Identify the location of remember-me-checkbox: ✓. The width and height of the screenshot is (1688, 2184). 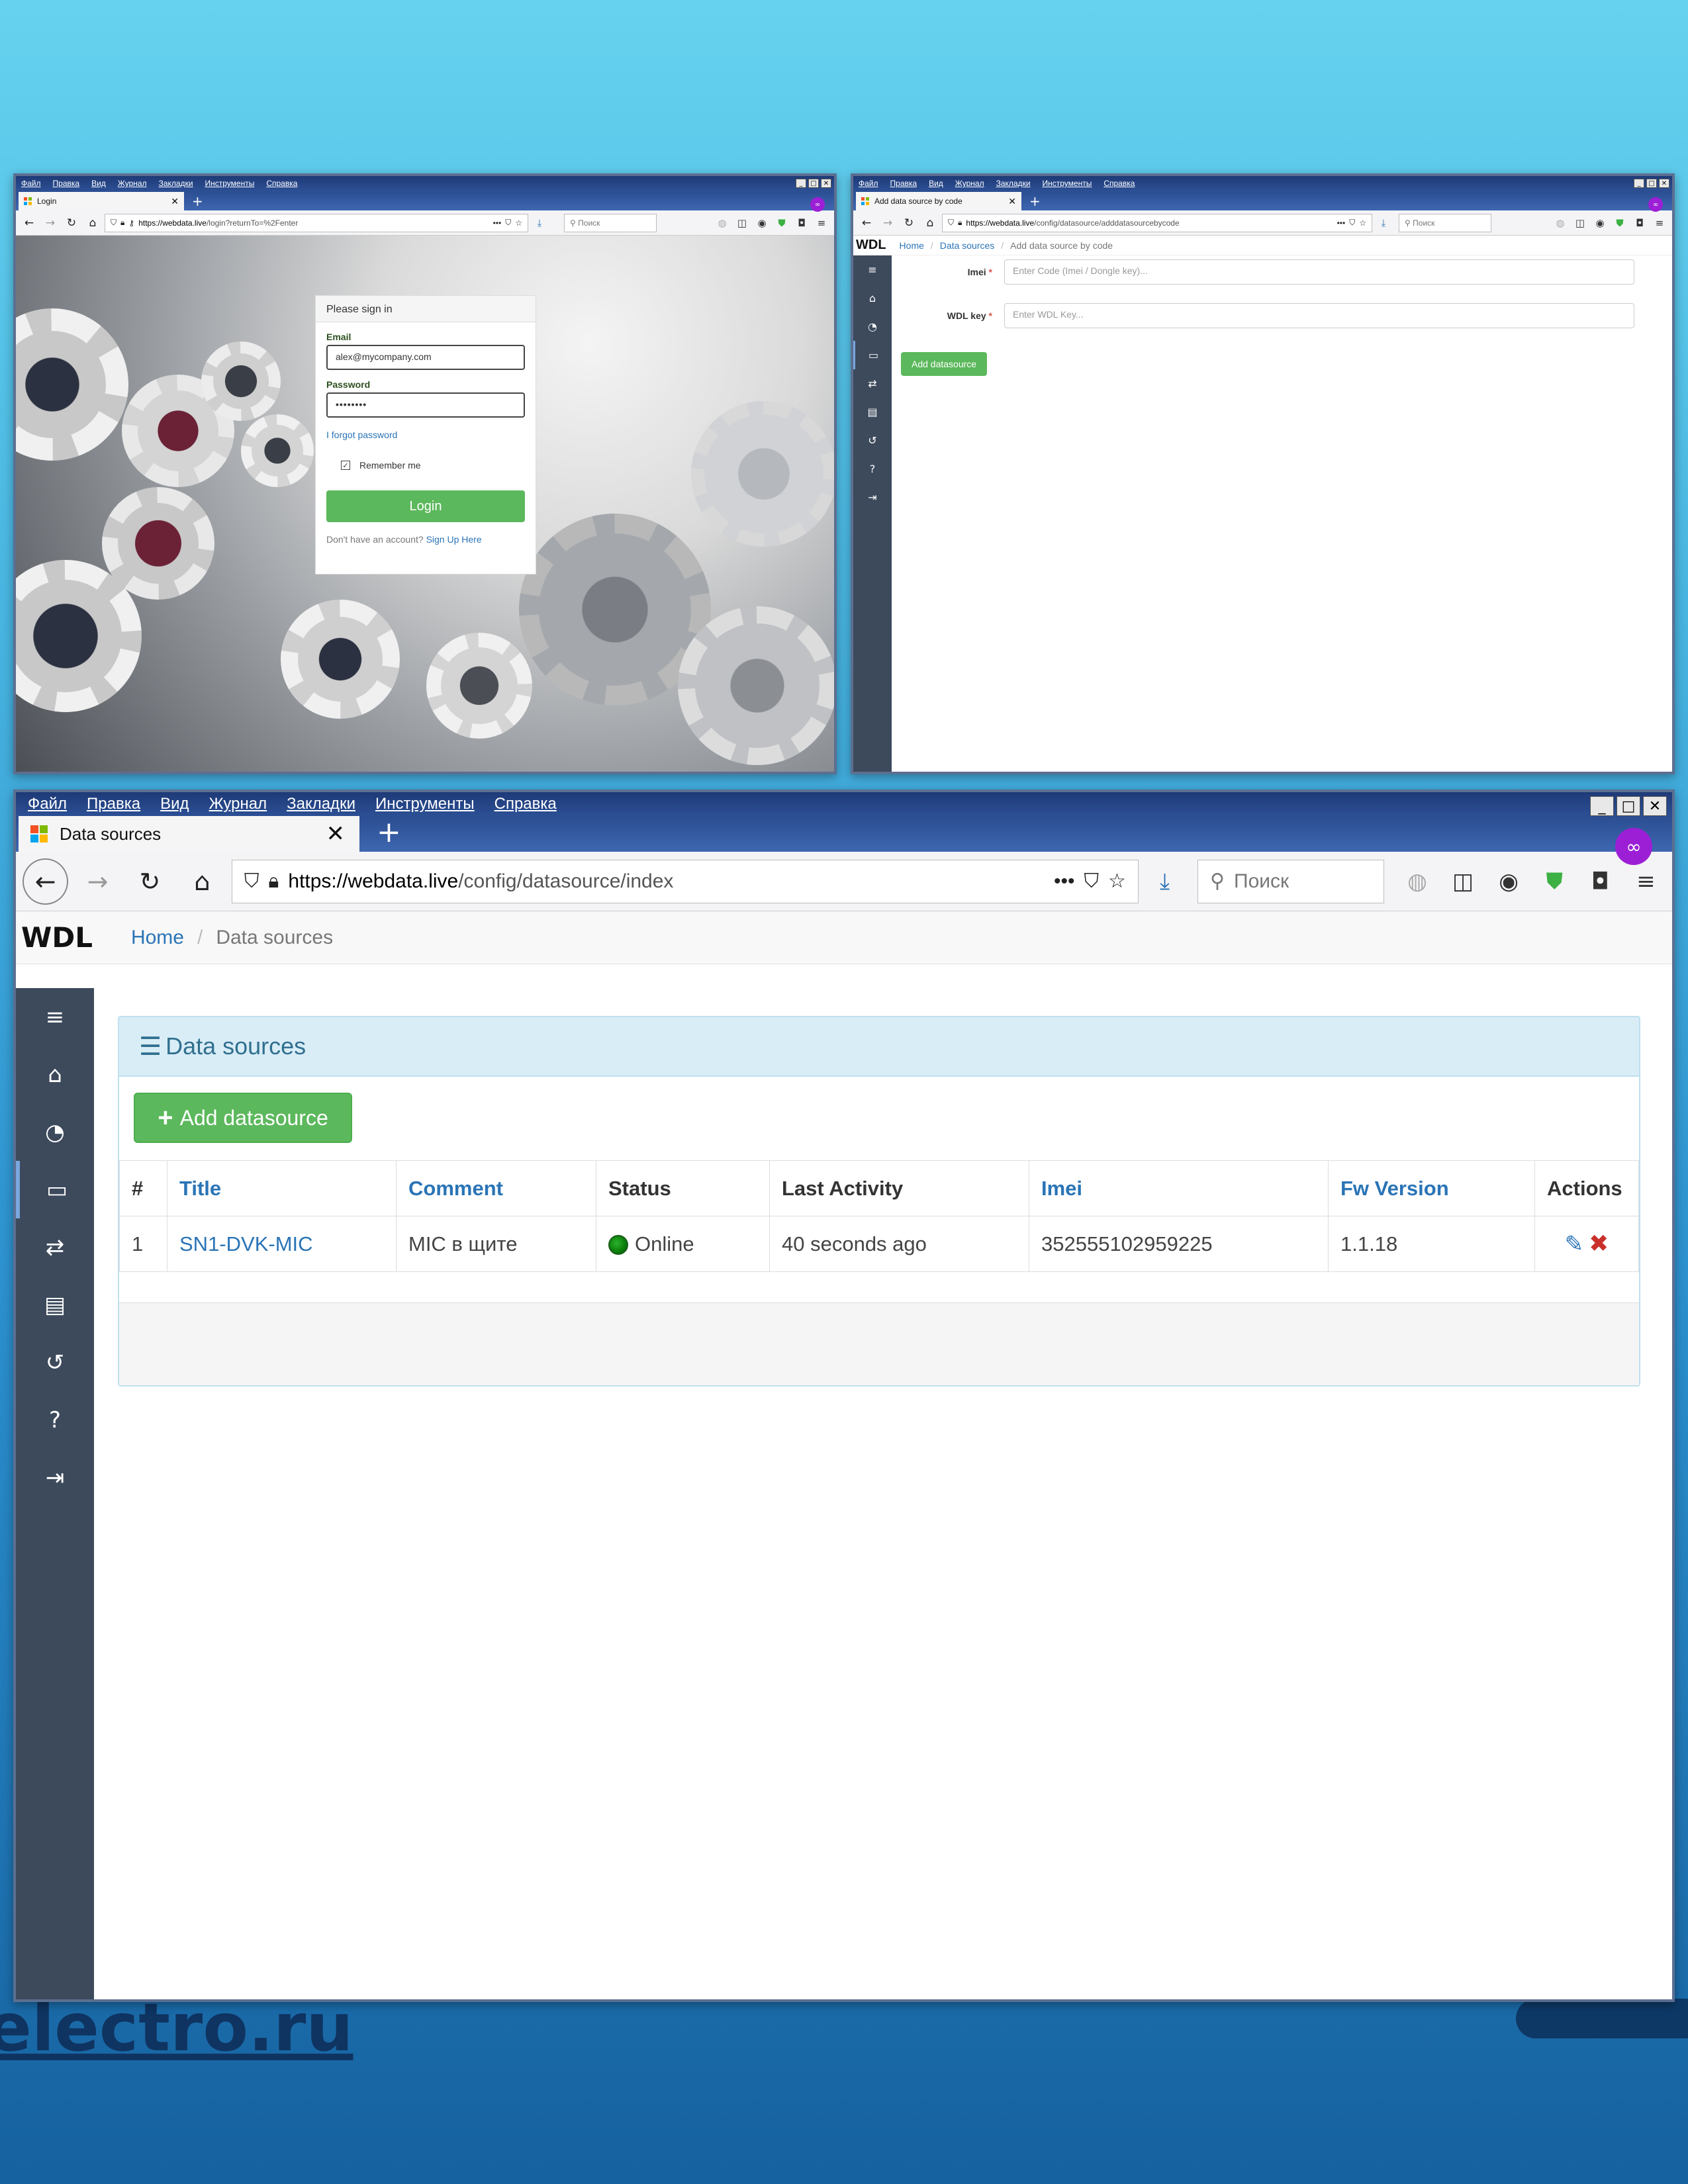
(345, 466).